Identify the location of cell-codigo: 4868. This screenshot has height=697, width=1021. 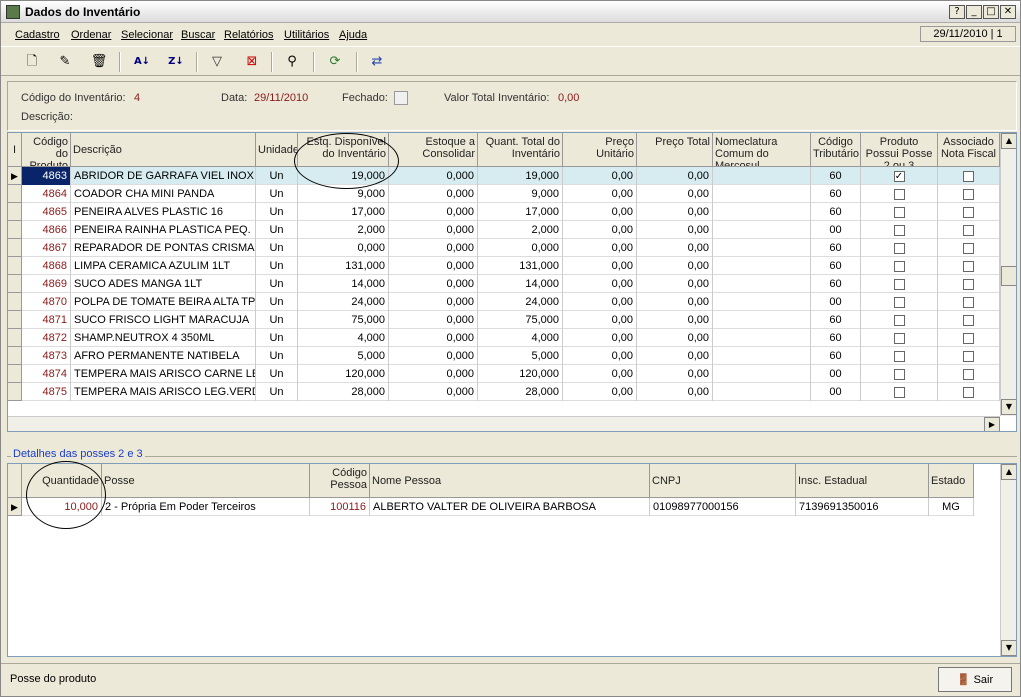
(46, 266).